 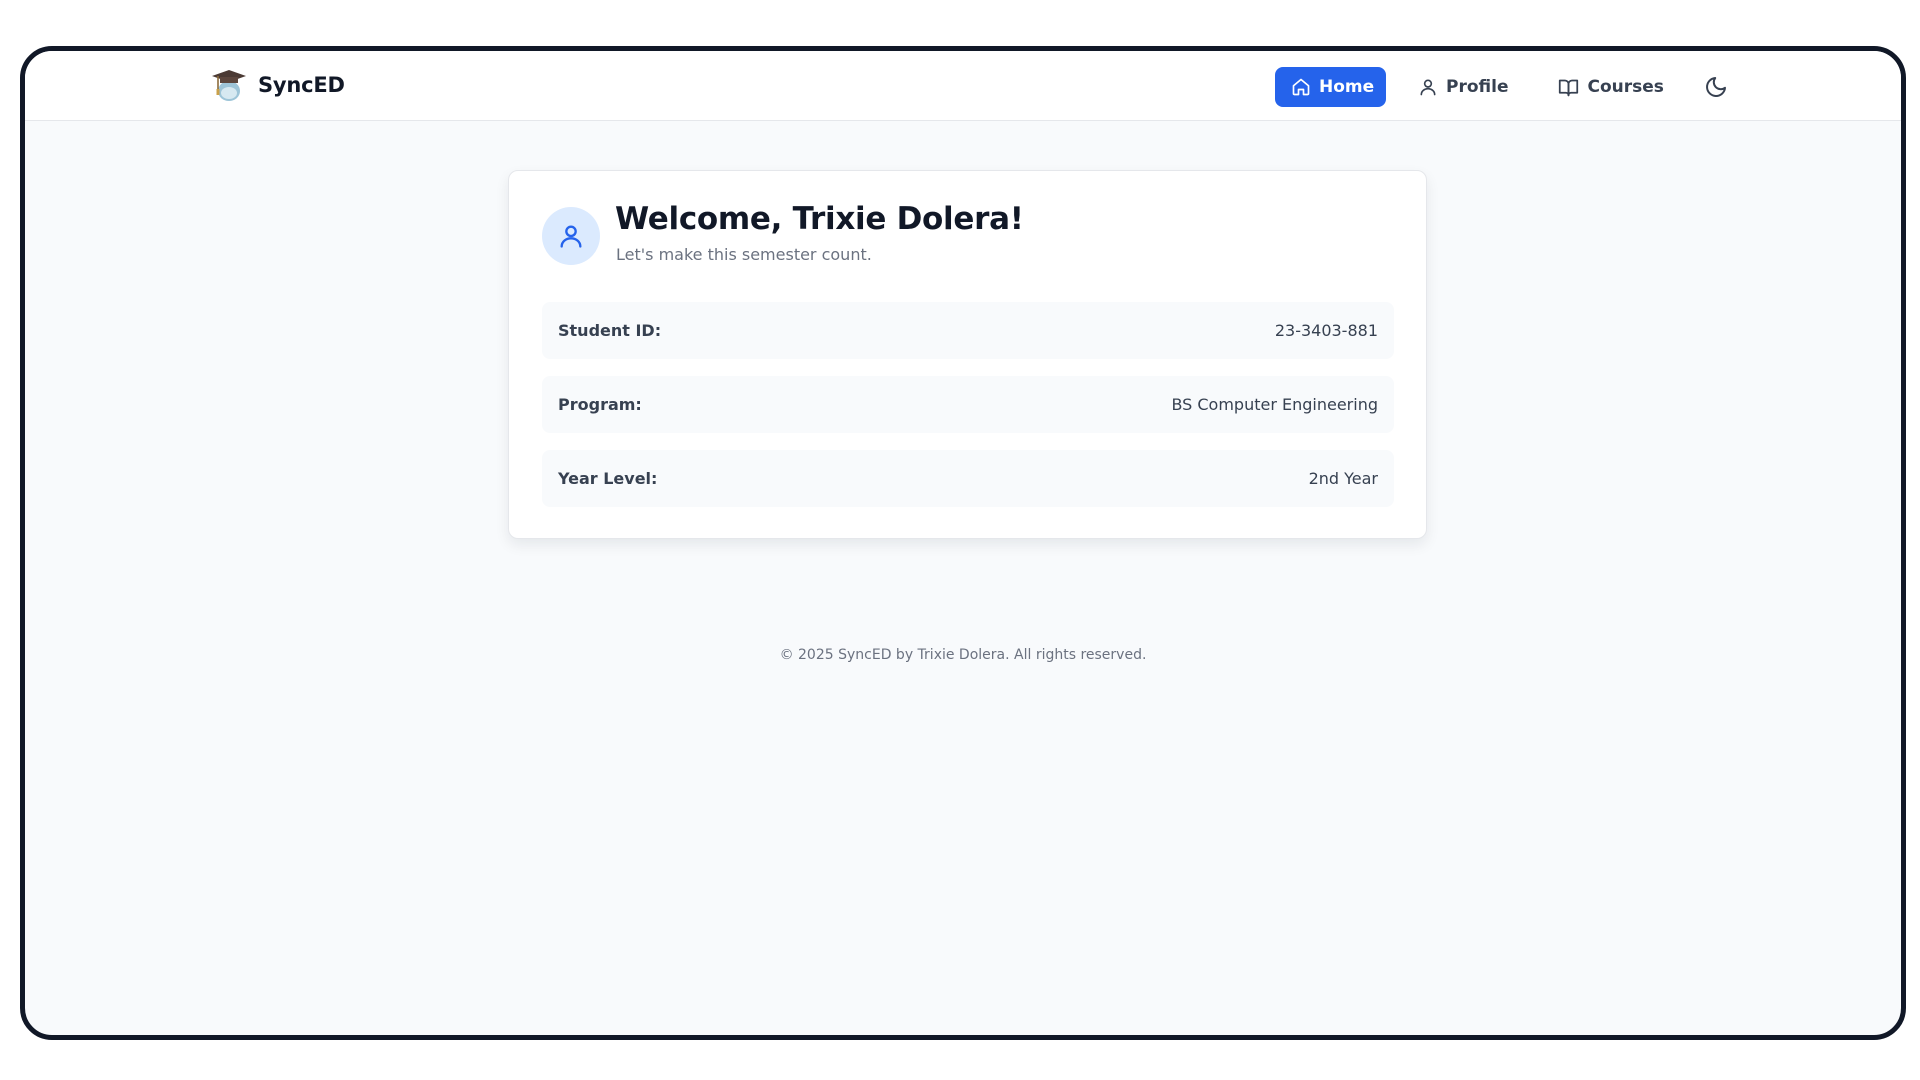 What do you see at coordinates (1347, 87) in the screenshot?
I see `nav-home-label: Home` at bounding box center [1347, 87].